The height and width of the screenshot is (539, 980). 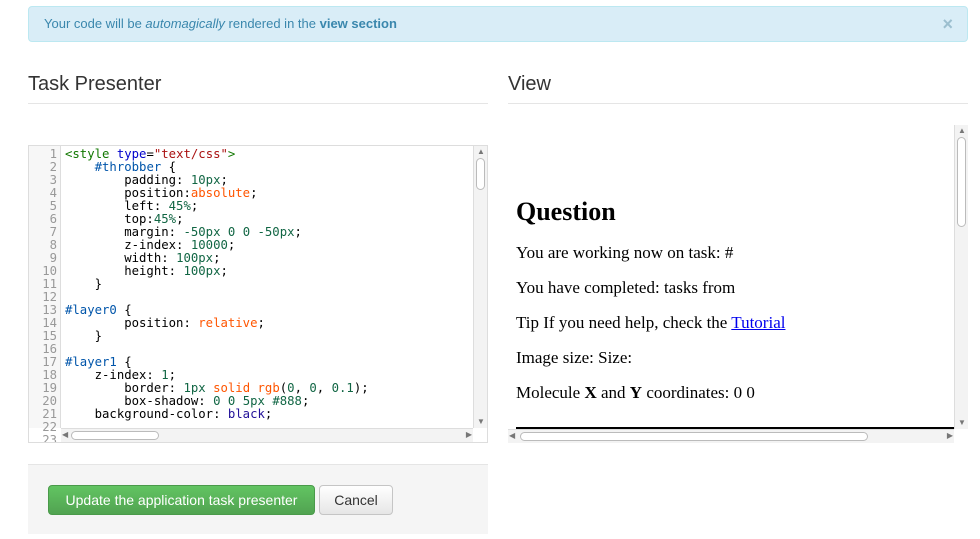 What do you see at coordinates (165, 375) in the screenshot?
I see `code-token: 1` at bounding box center [165, 375].